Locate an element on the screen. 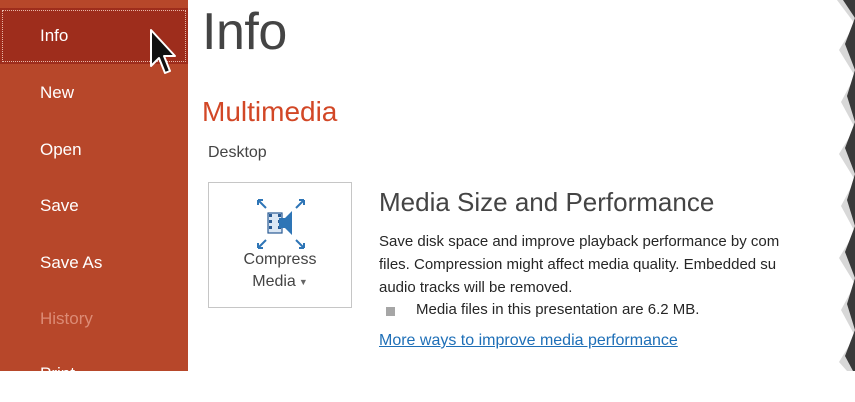 This screenshot has height=402, width=855. page-title: Info is located at coordinates (244, 32).